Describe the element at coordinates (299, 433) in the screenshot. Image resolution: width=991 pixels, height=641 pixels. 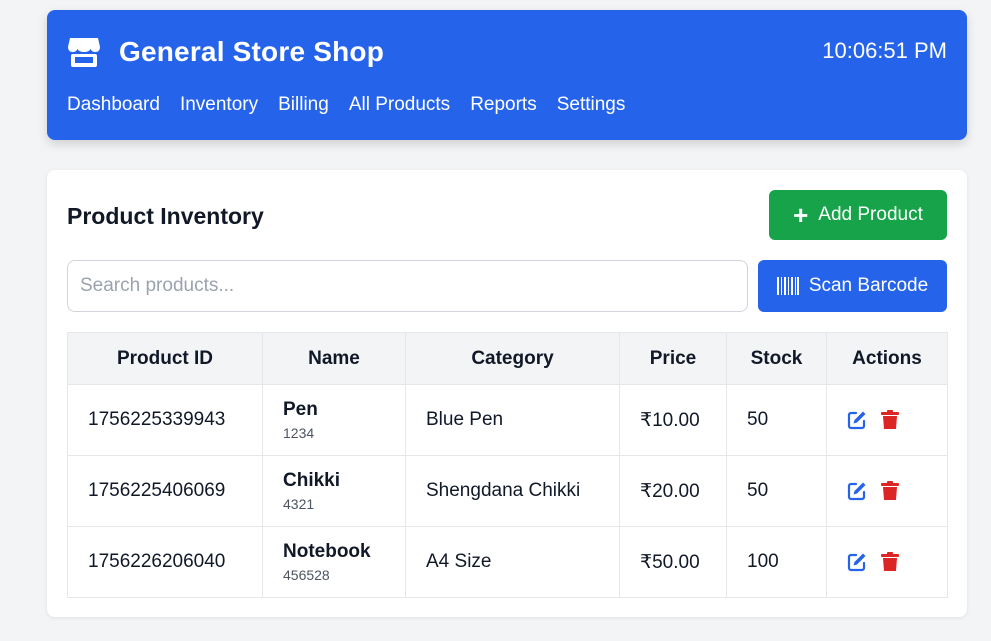
I see `product-code: 1234` at that location.